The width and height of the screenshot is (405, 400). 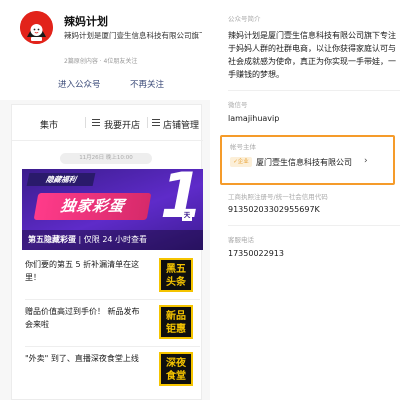 I want to click on article-thumbnail: 新品 钜惠, so click(x=176, y=322).